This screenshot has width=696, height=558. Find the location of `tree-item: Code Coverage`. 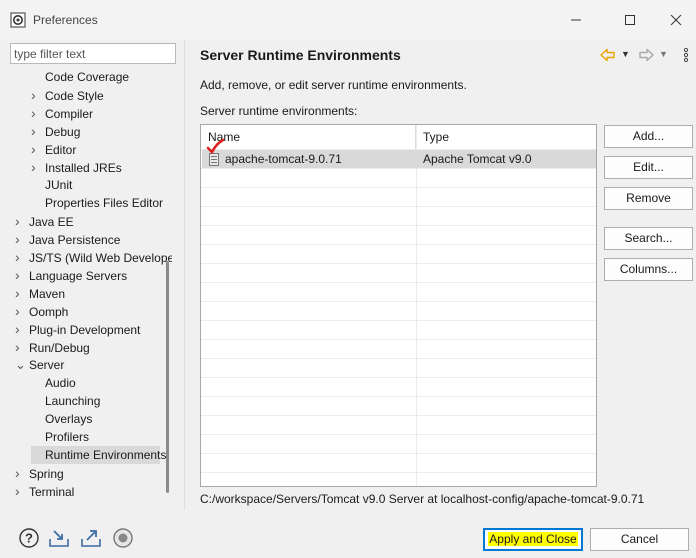

tree-item: Code Coverage is located at coordinates (80, 77).